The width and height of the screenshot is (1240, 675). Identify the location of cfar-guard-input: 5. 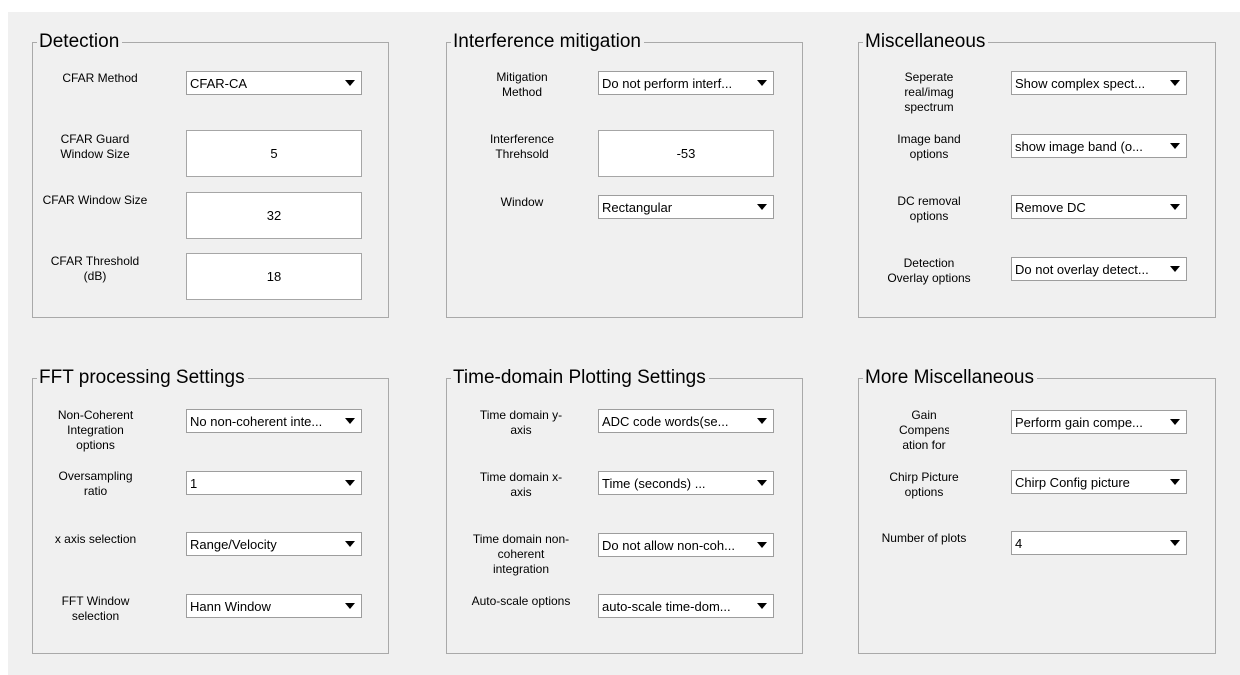
(274, 153).